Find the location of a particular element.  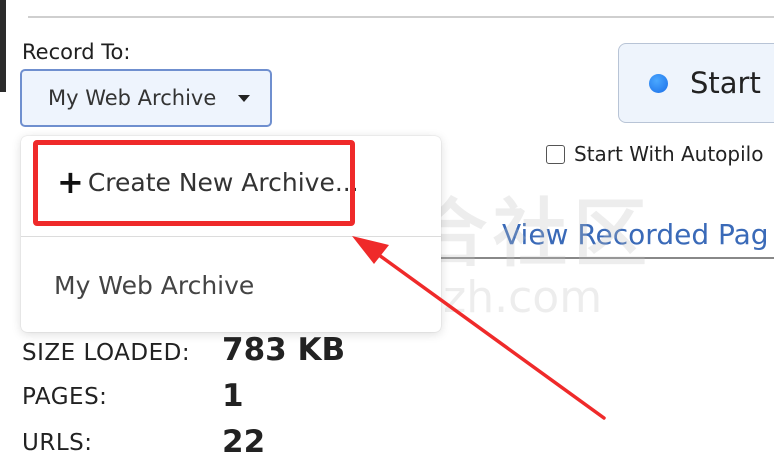

start-button: Start is located at coordinates (696, 83).